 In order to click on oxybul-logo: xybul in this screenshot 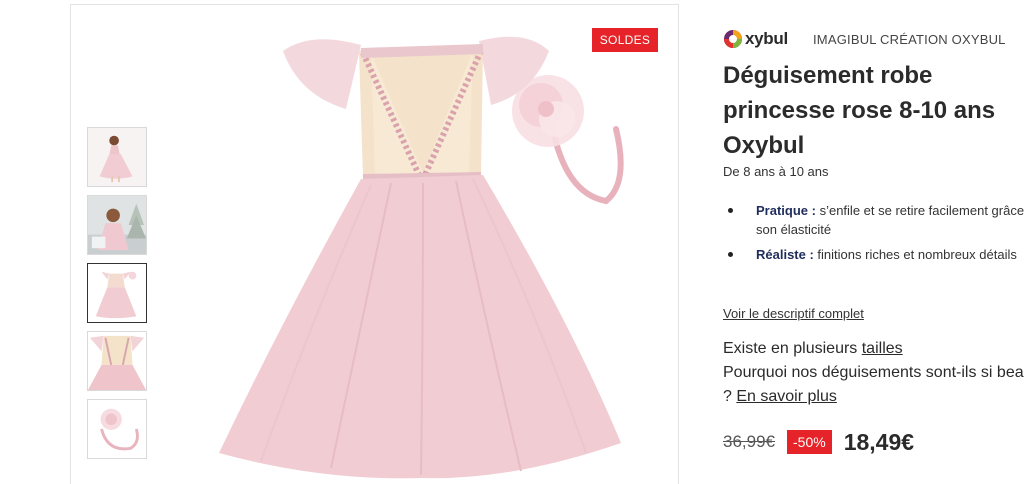, I will do `click(768, 39)`.